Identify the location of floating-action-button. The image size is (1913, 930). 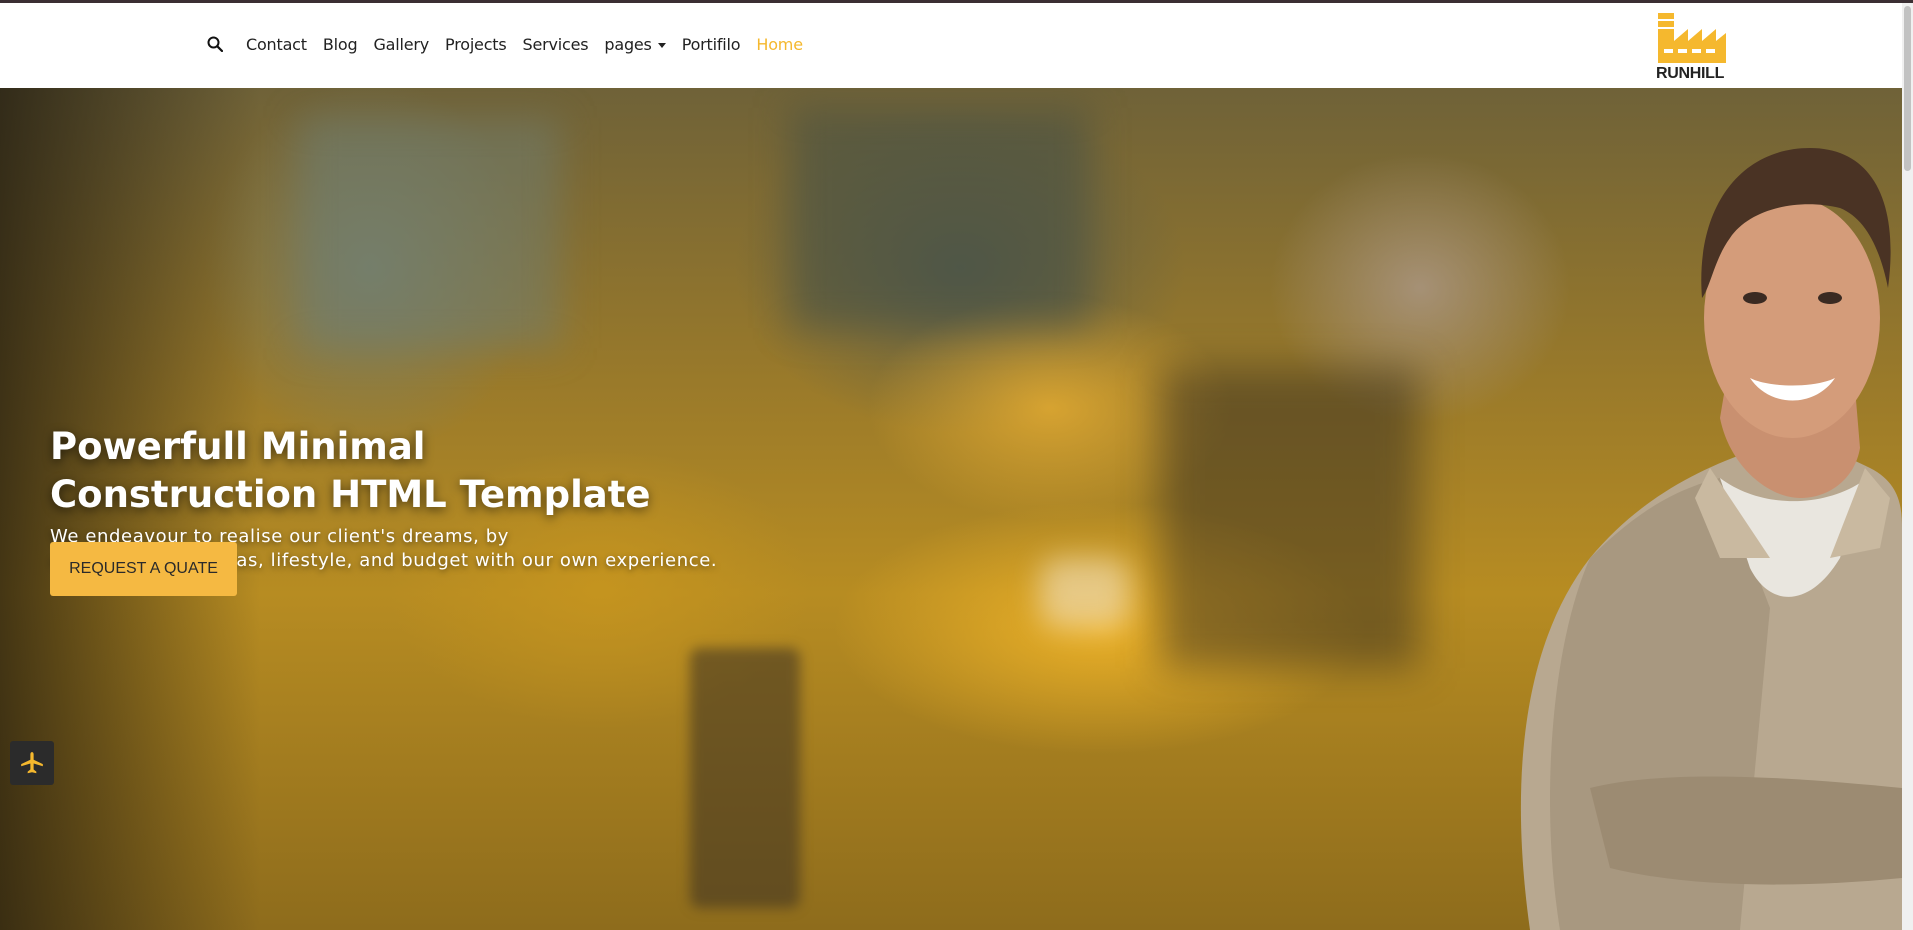
(32, 763).